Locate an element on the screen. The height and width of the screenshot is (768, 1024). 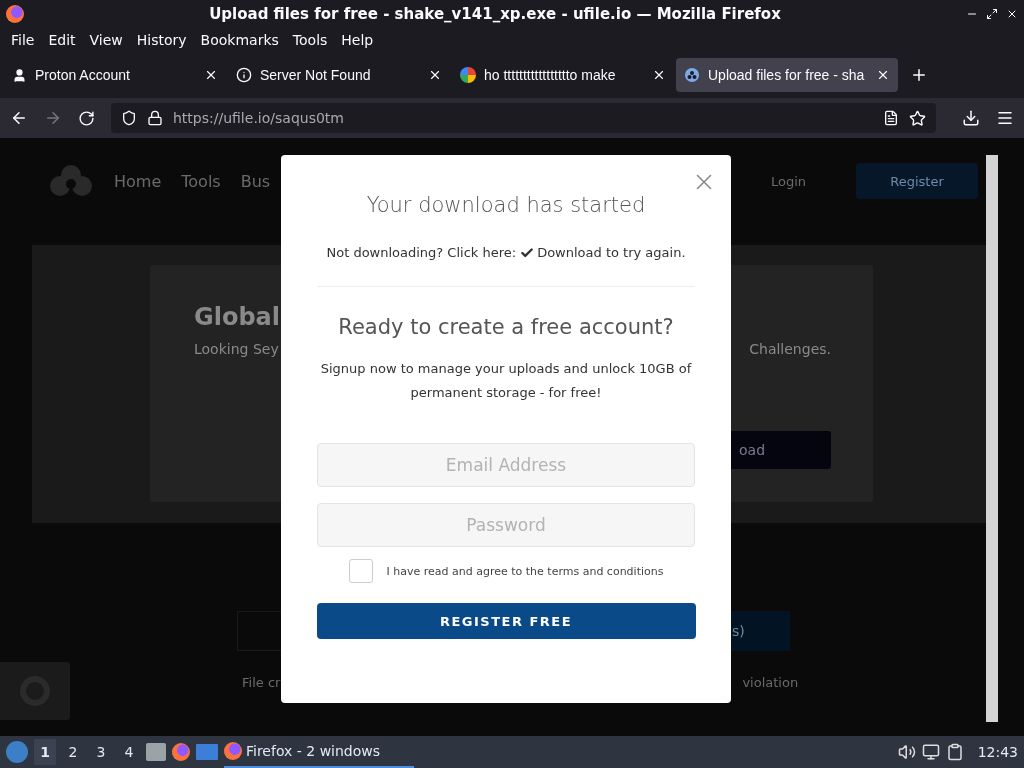
footer-text: violation is located at coordinates (770, 682).